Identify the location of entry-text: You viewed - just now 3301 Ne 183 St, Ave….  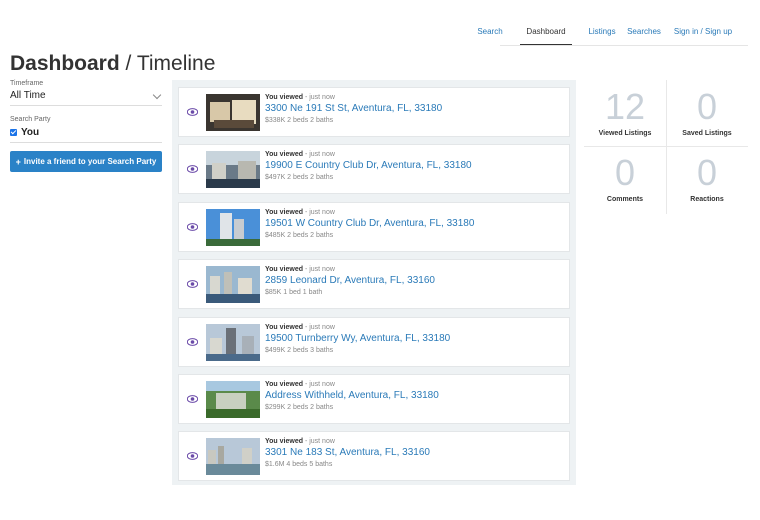
(415, 453).